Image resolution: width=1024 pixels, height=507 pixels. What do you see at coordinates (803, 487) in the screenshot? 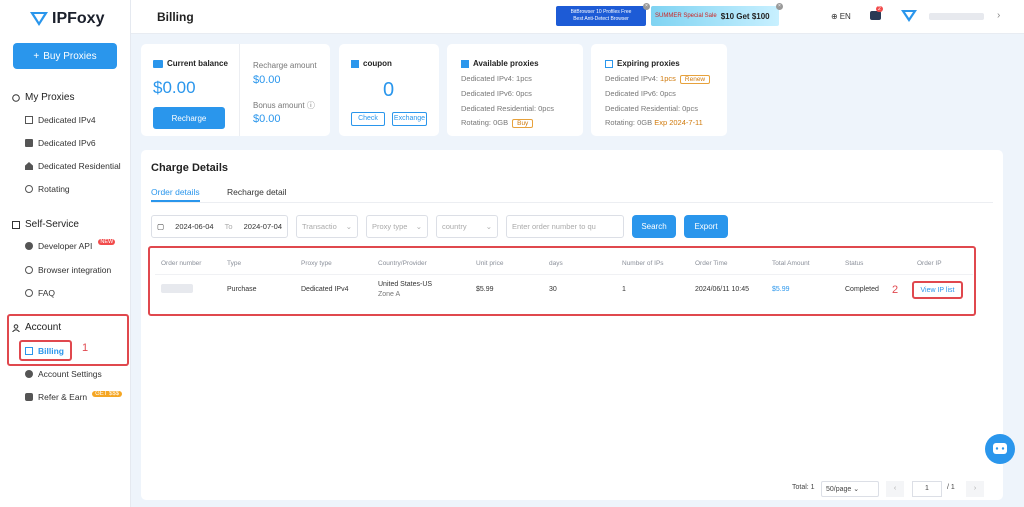
I see `pagination-total: Total: 1` at bounding box center [803, 487].